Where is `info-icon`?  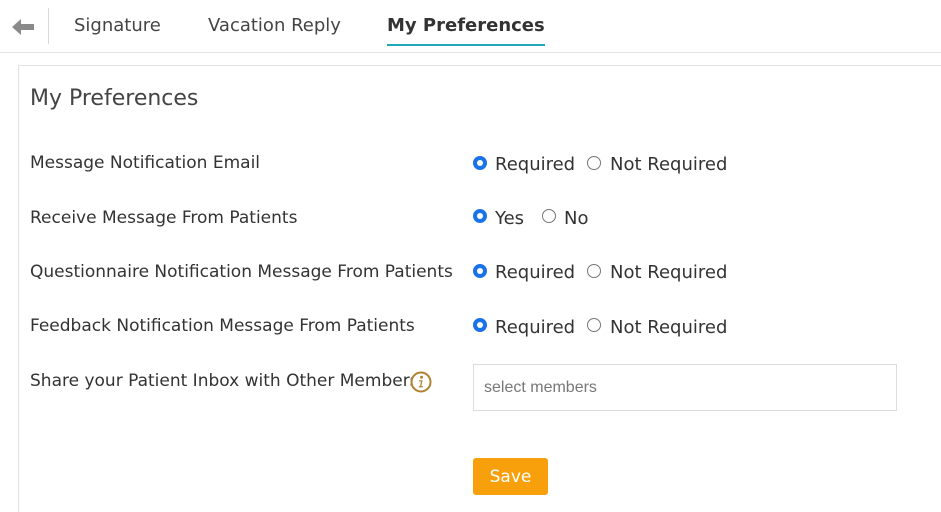
info-icon is located at coordinates (421, 382).